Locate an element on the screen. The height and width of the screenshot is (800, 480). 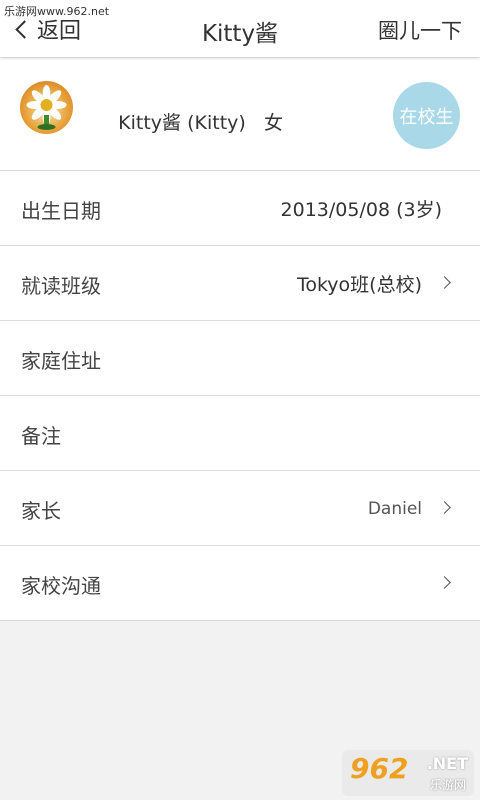
parent-label: 家长 is located at coordinates (41, 511).